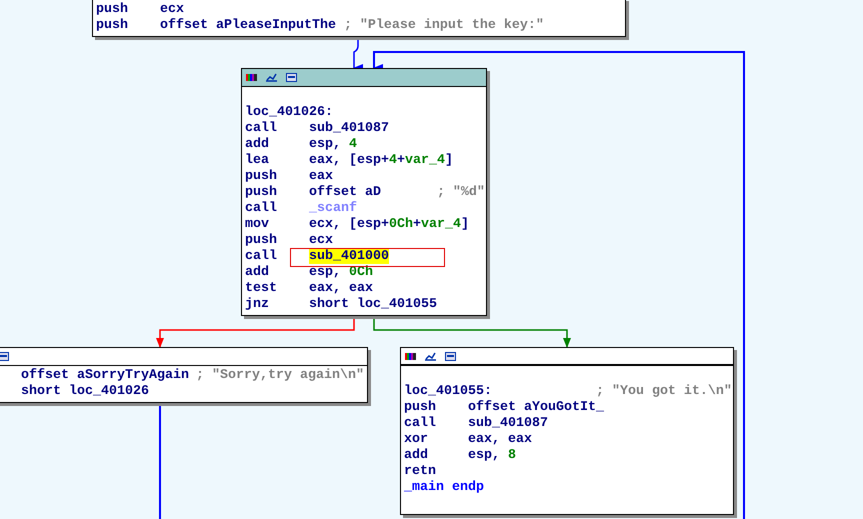  I want to click on operand-text: eax, so click(320, 176).